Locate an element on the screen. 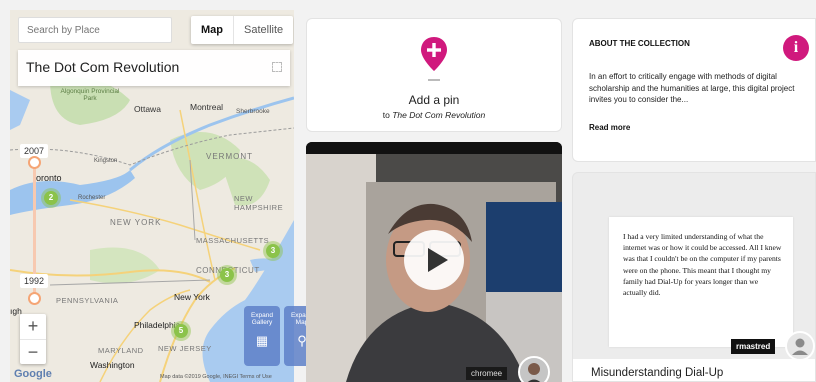 Image resolution: width=816 pixels, height=382 pixels. collection-title: The Dot Com Revolution is located at coordinates (103, 67).